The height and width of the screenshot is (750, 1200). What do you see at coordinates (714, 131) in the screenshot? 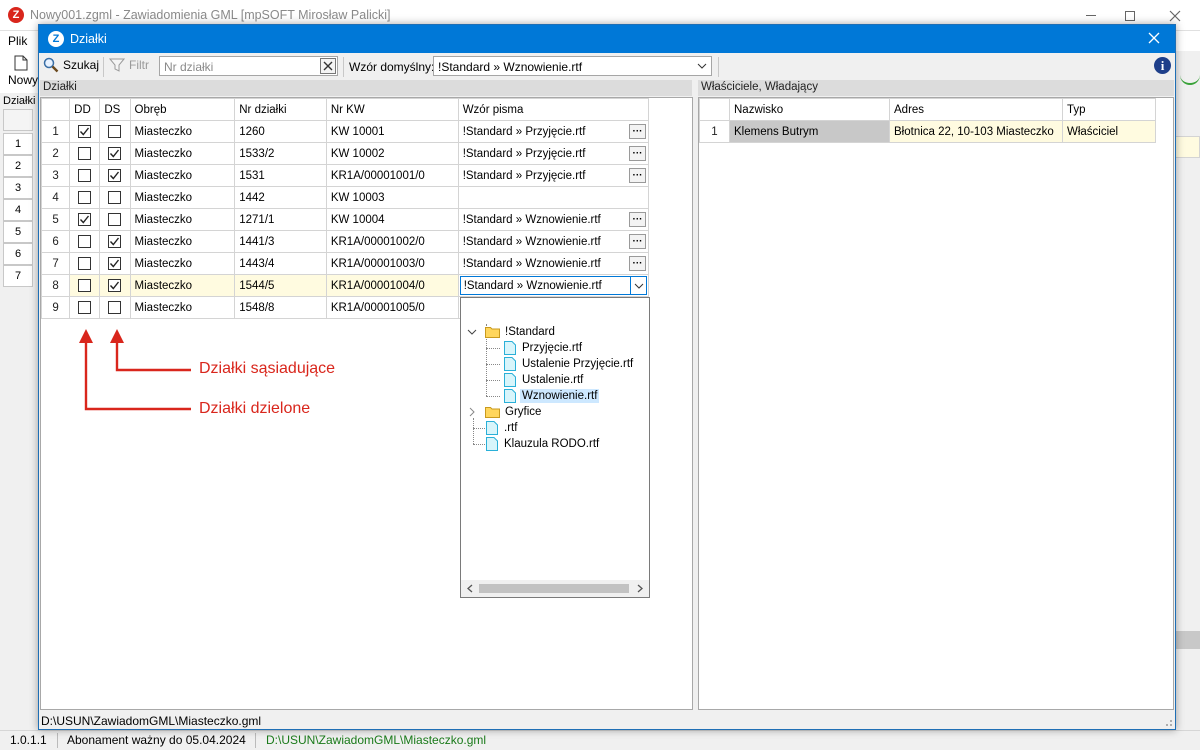
I see `row-number: 1` at bounding box center [714, 131].